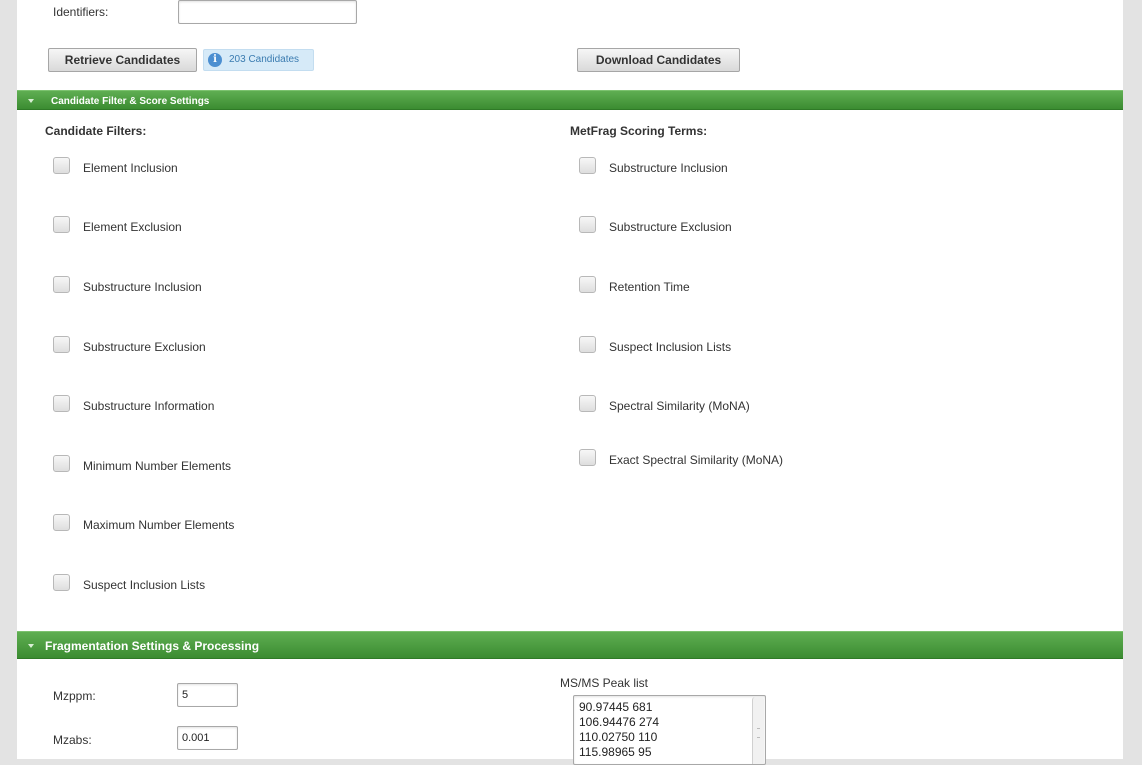  What do you see at coordinates (587, 344) in the screenshot?
I see `checkbox-score-suspect-inclusion-lists` at bounding box center [587, 344].